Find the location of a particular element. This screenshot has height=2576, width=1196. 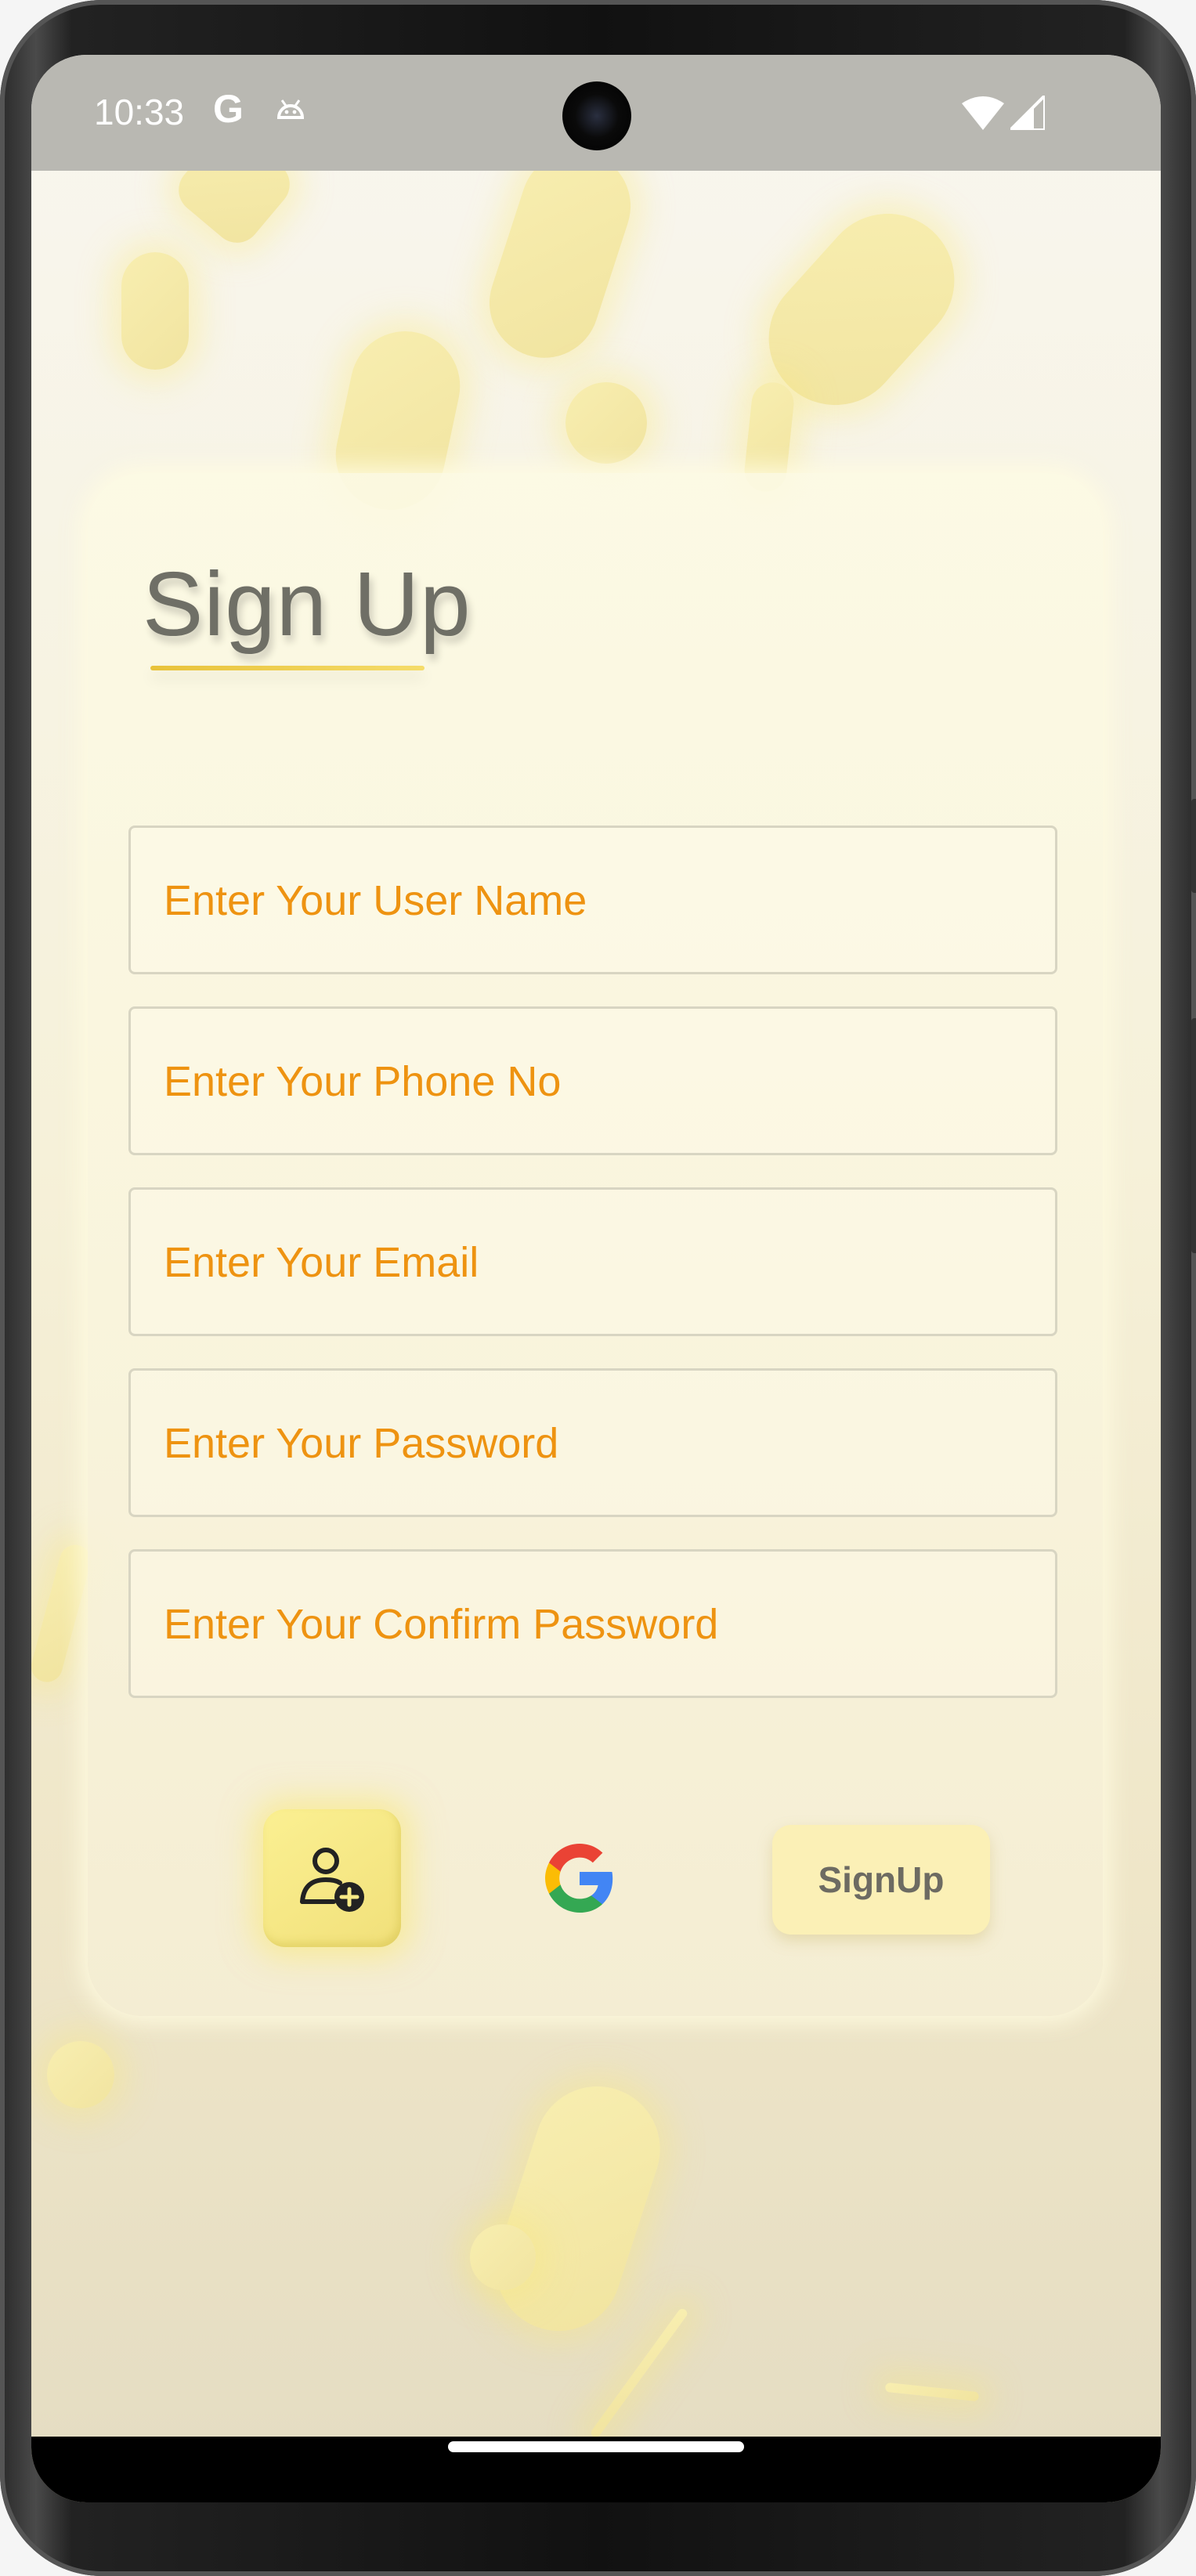

title-underline is located at coordinates (287, 668).